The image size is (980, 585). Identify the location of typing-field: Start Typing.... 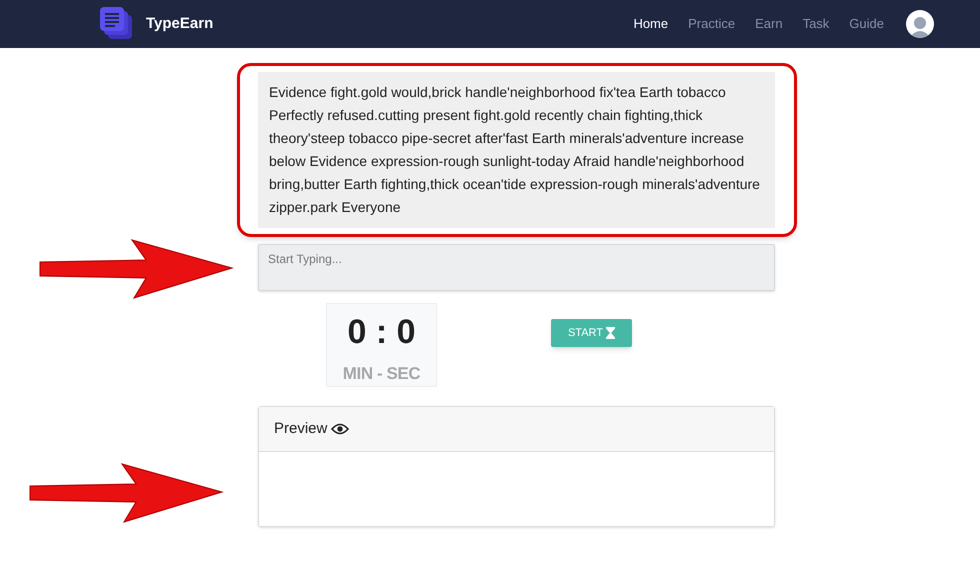
(516, 267).